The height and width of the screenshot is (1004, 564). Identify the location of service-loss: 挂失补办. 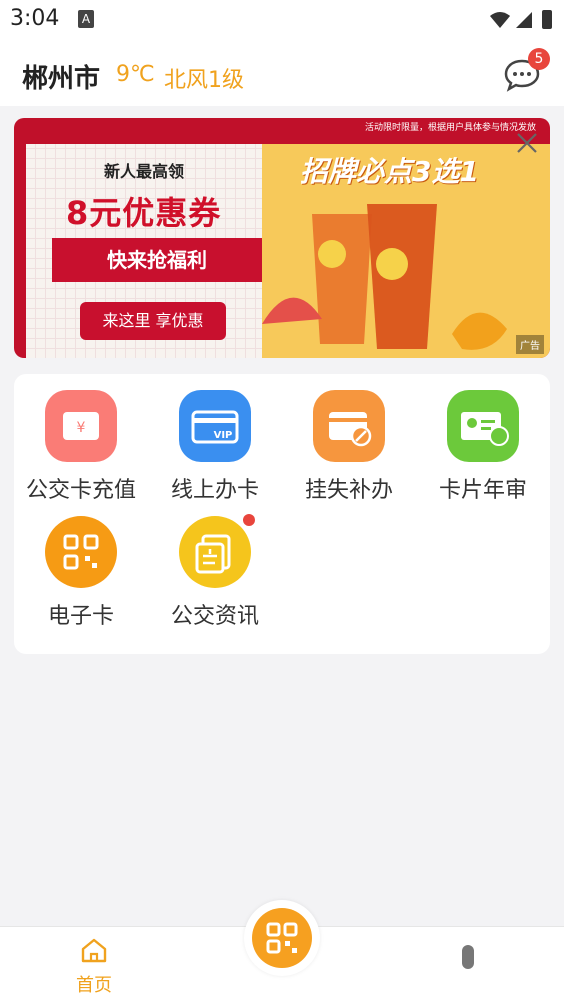
(349, 447).